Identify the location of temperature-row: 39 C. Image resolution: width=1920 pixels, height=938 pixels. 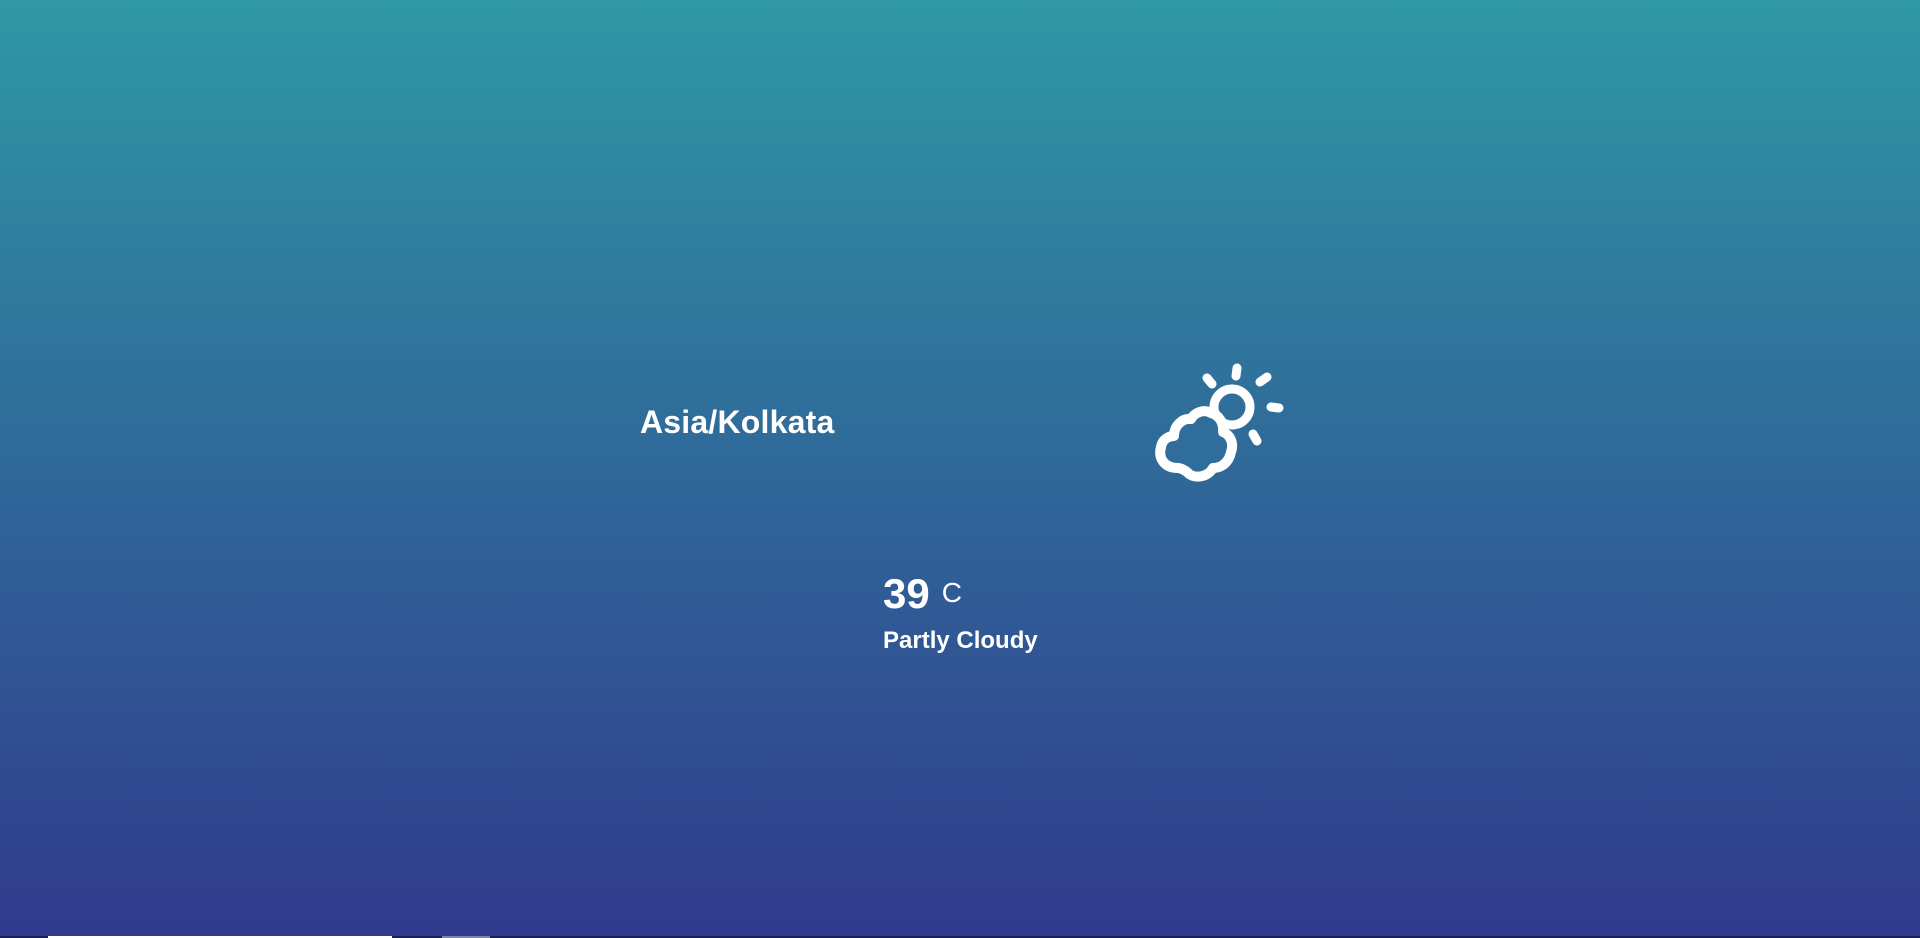
(960, 594).